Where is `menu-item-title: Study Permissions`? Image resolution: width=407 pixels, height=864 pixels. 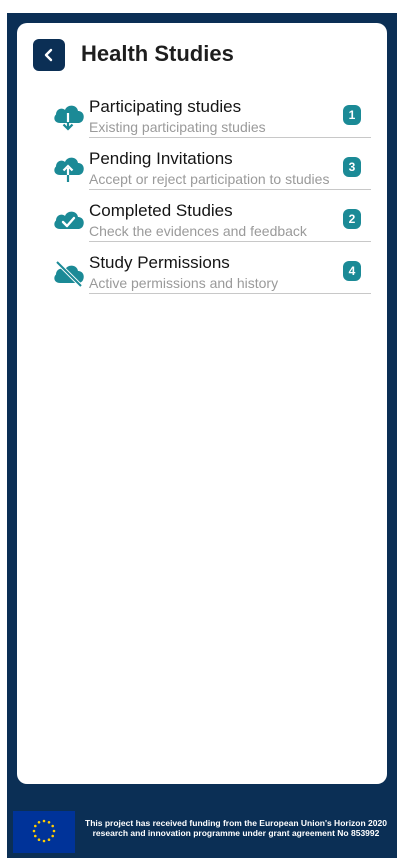
menu-item-title: Study Permissions is located at coordinates (159, 262).